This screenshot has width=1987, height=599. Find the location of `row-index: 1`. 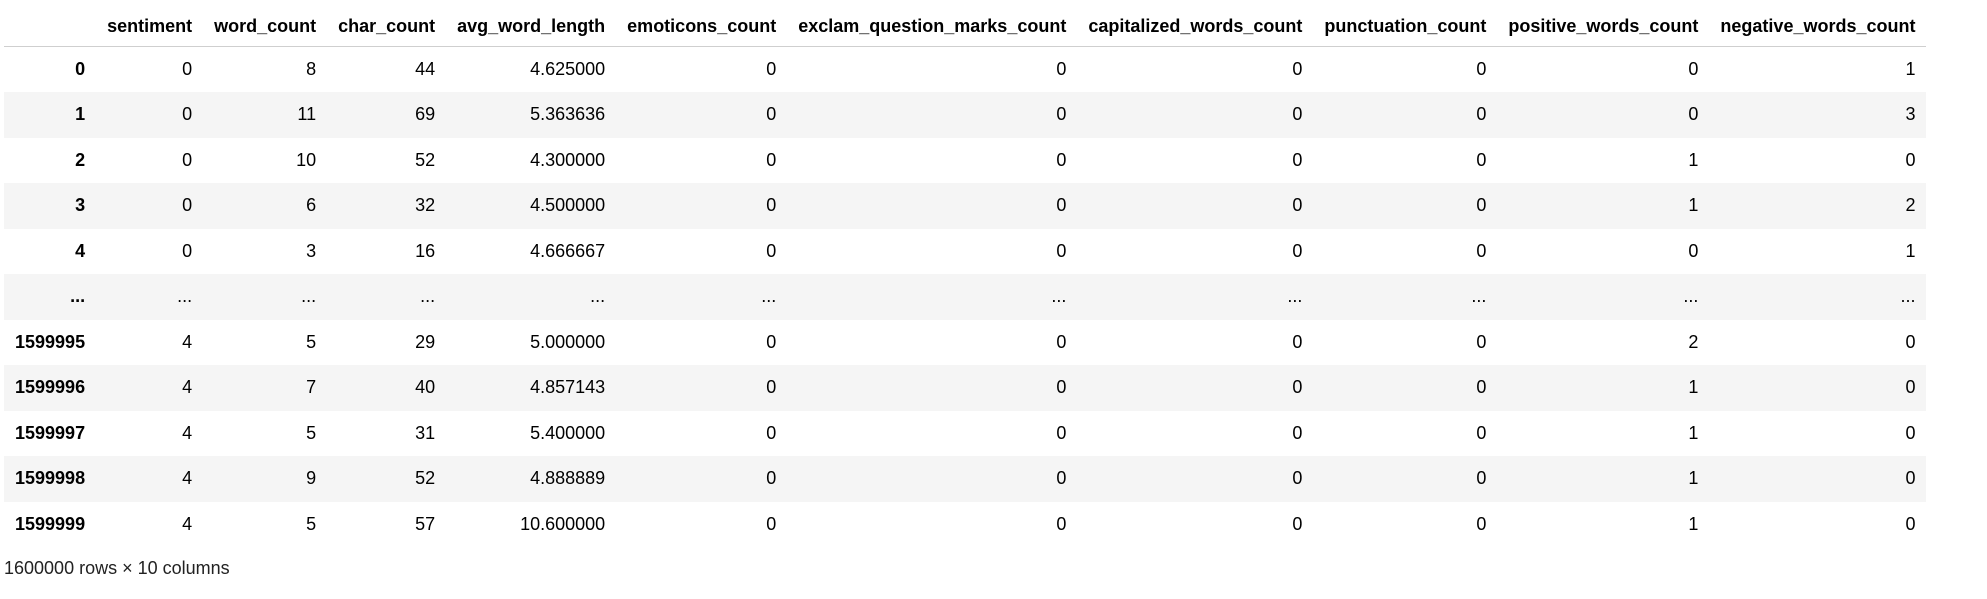

row-index: 1 is located at coordinates (80, 114).